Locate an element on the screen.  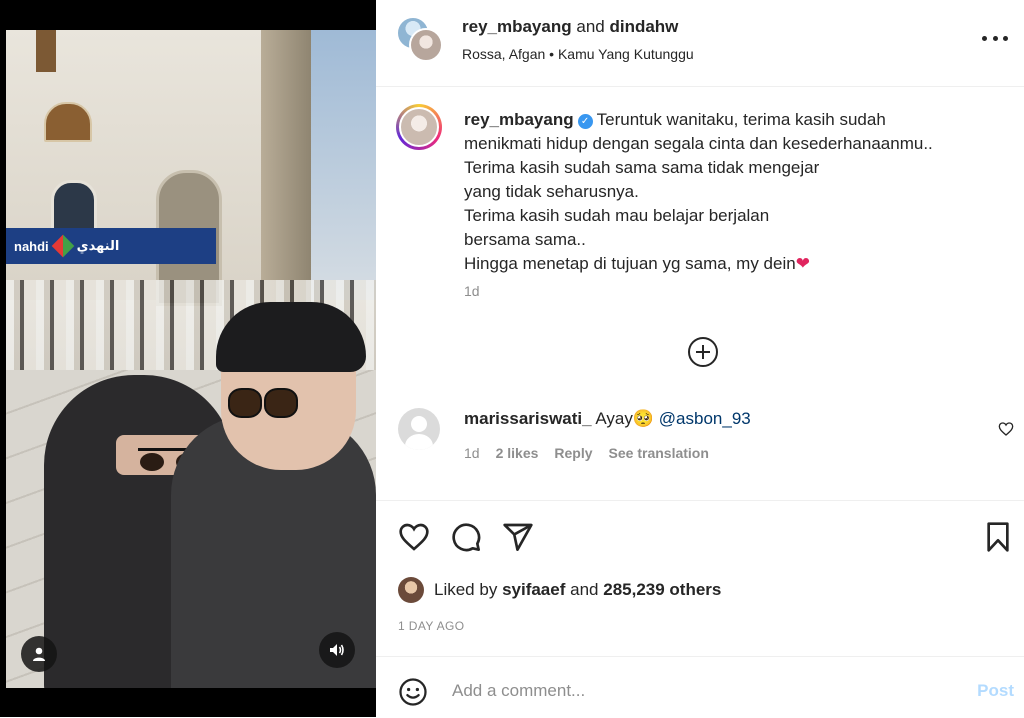
comment-text: marissariswati_ Ayay🥺 @asbon_93 is located at coordinates (607, 419).